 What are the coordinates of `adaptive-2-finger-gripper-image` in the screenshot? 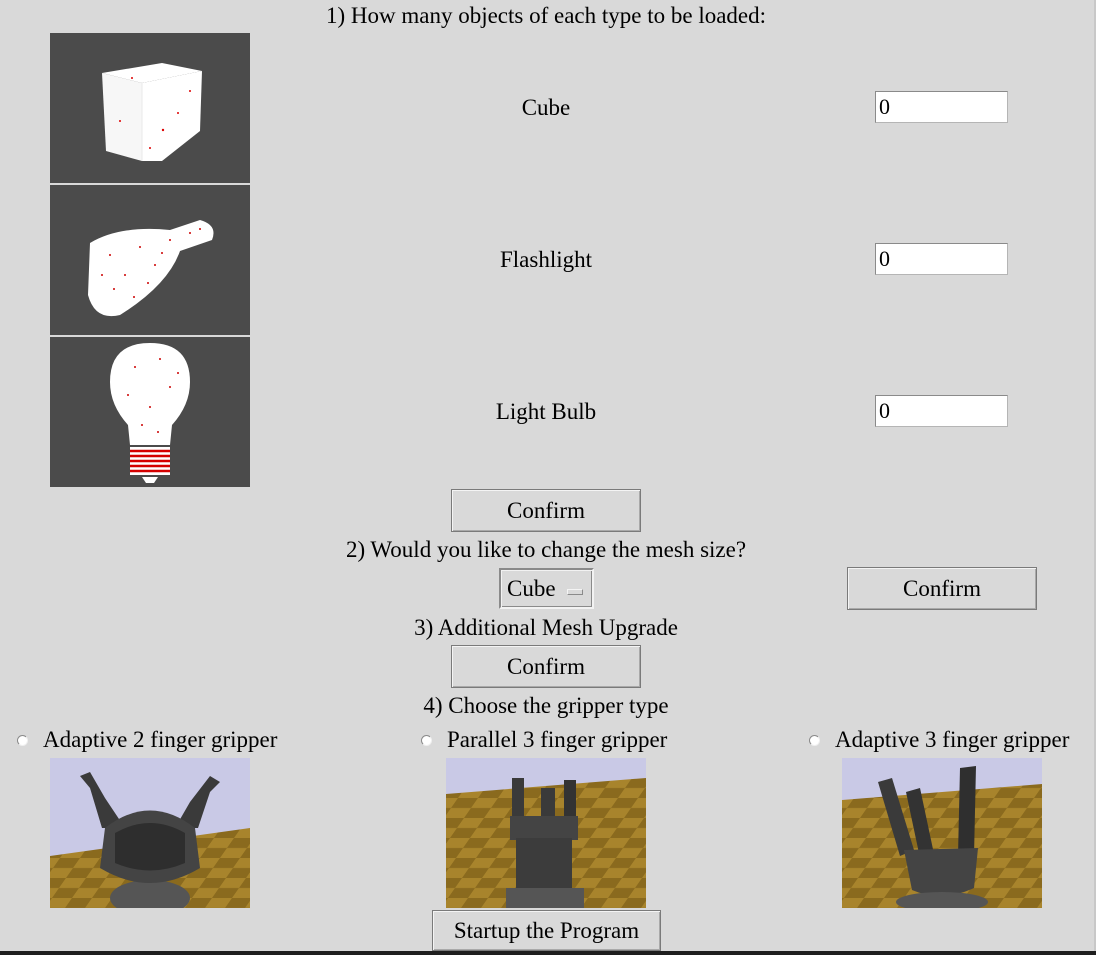 It's located at (150, 833).